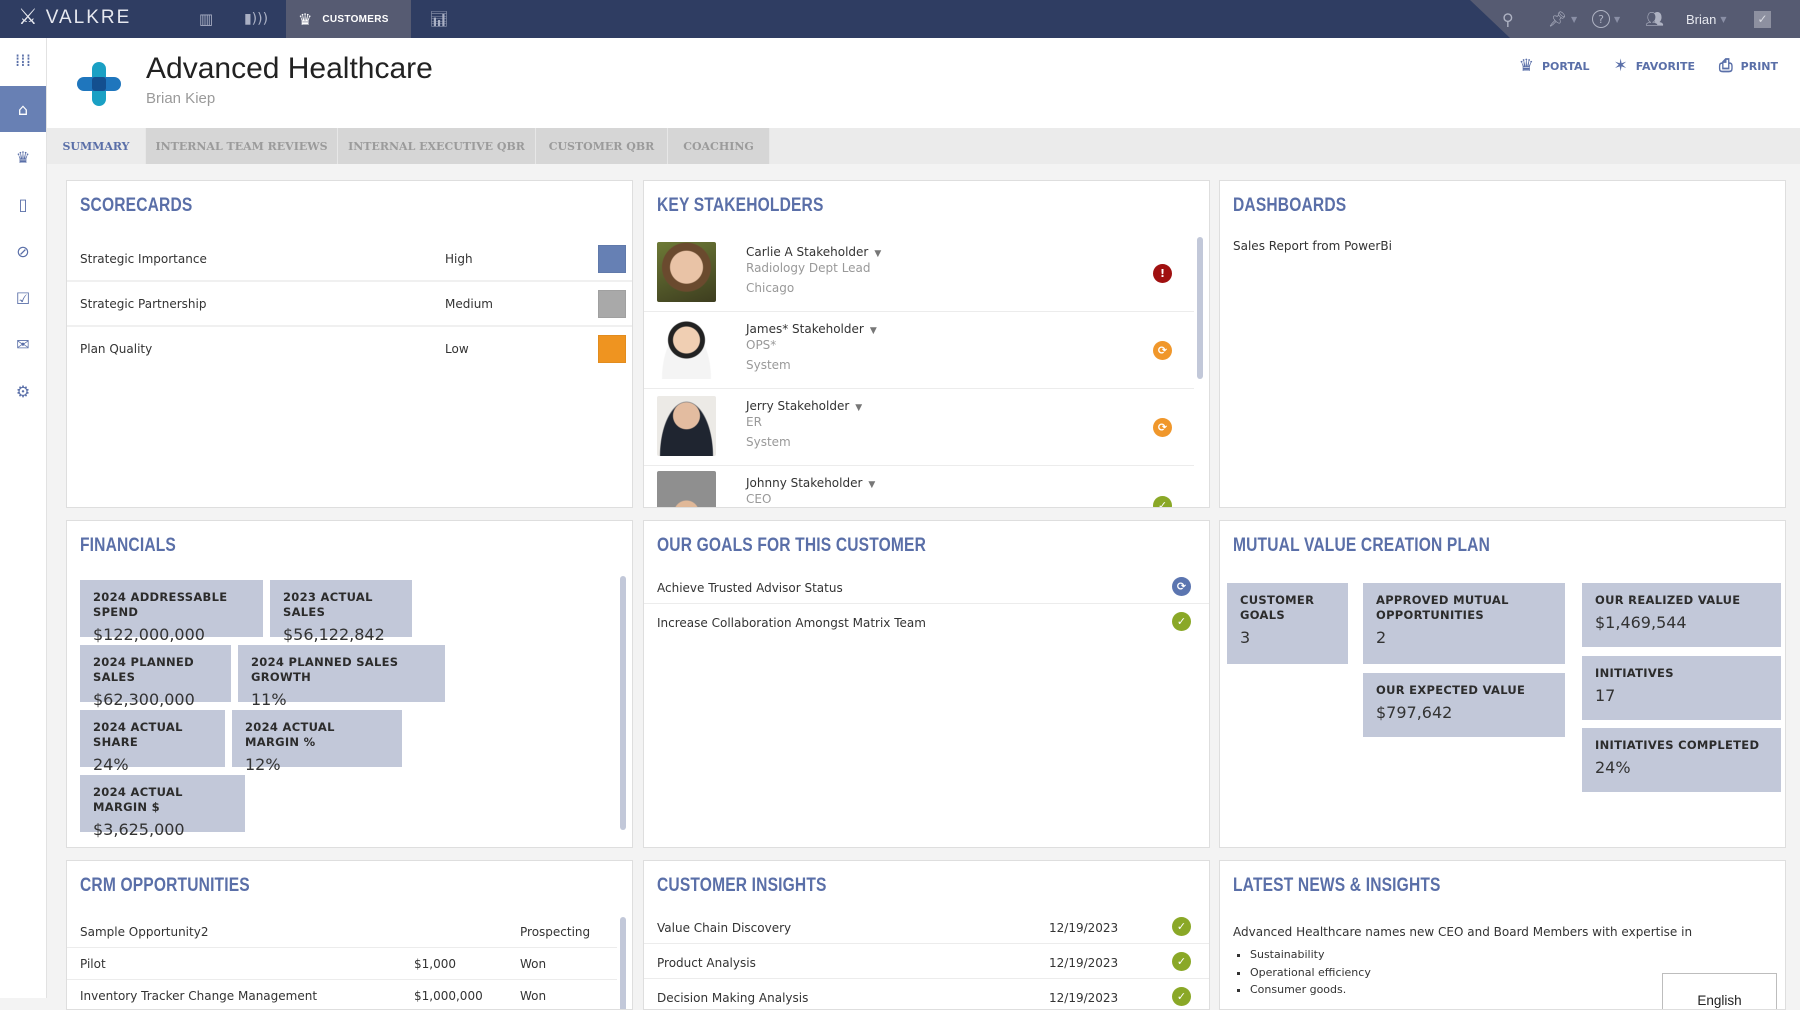 The width and height of the screenshot is (1800, 1010). Describe the element at coordinates (1620, 66) in the screenshot. I see `star-icon: ✶` at that location.